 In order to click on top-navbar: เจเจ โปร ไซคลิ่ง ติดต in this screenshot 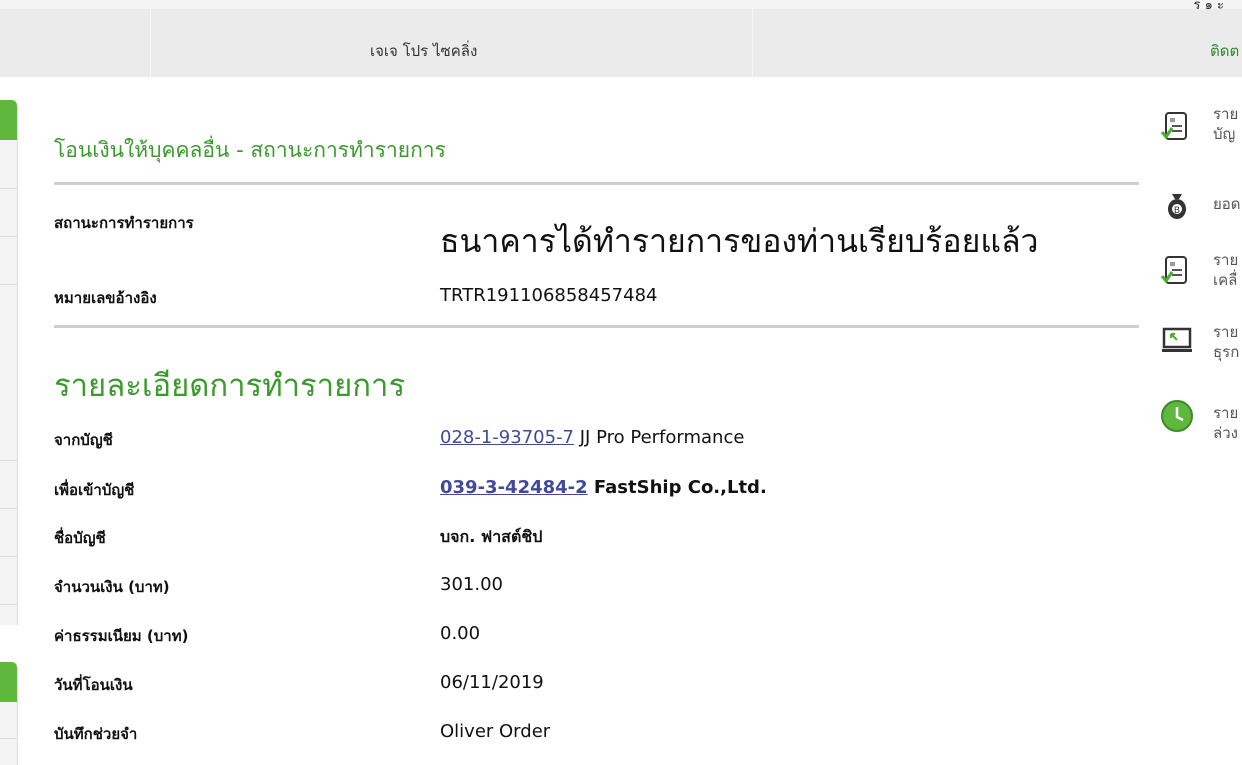, I will do `click(621, 43)`.